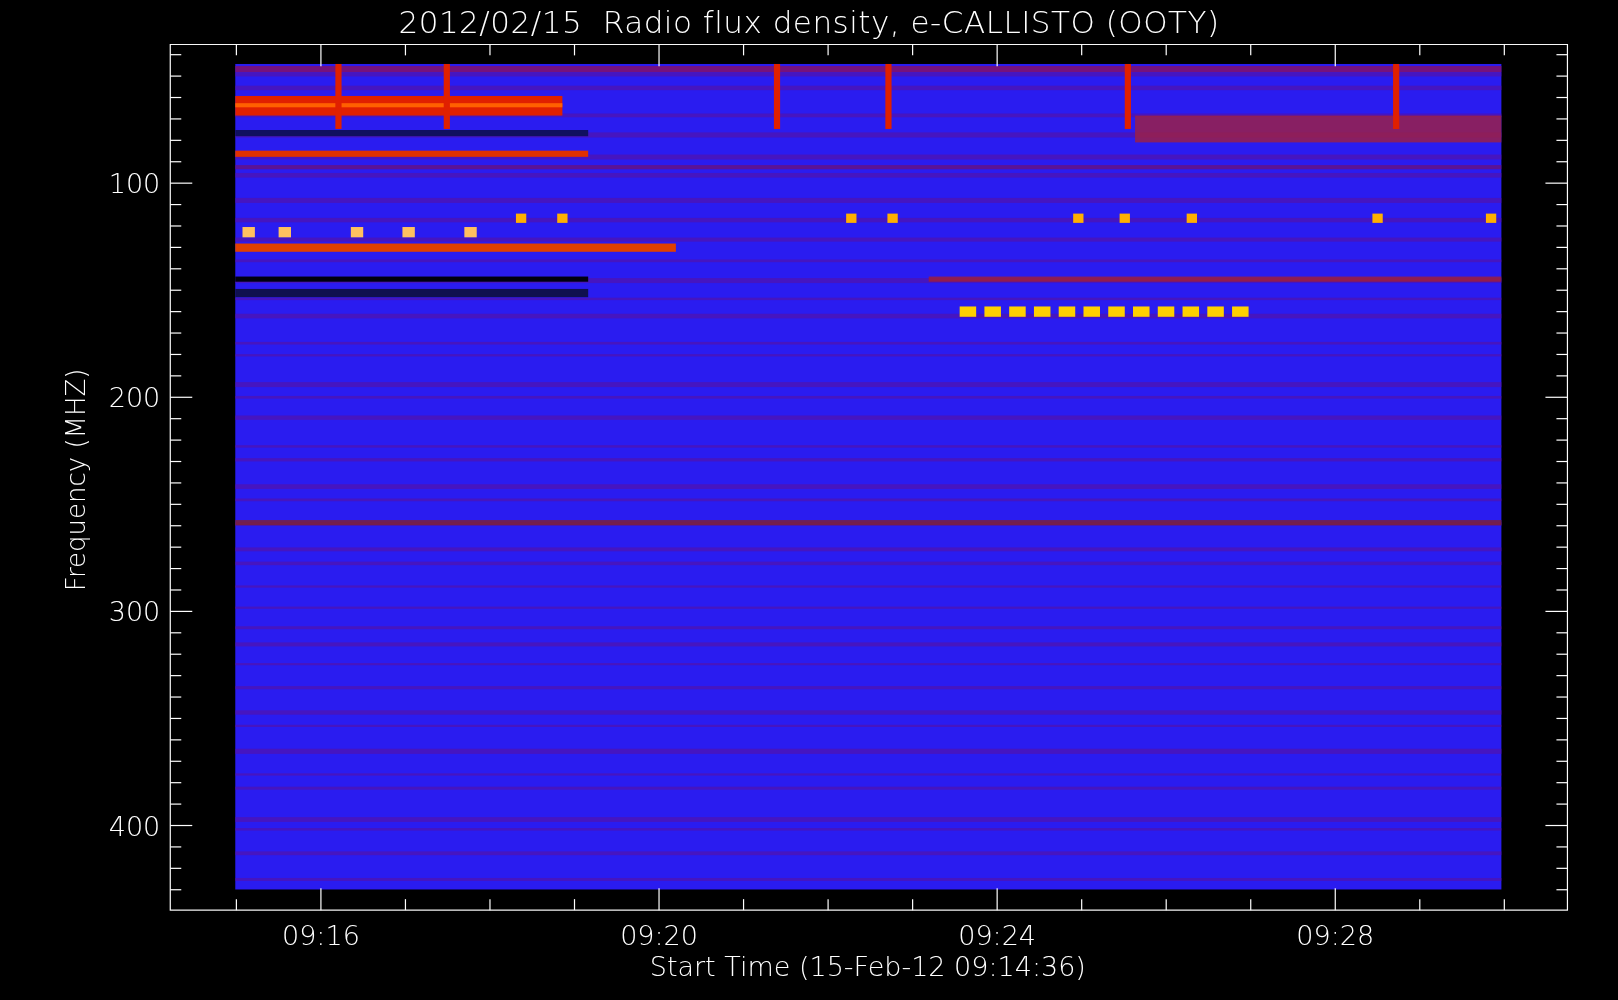 The image size is (1618, 1000). Describe the element at coordinates (134, 612) in the screenshot. I see `y-tick-label: 300` at that location.